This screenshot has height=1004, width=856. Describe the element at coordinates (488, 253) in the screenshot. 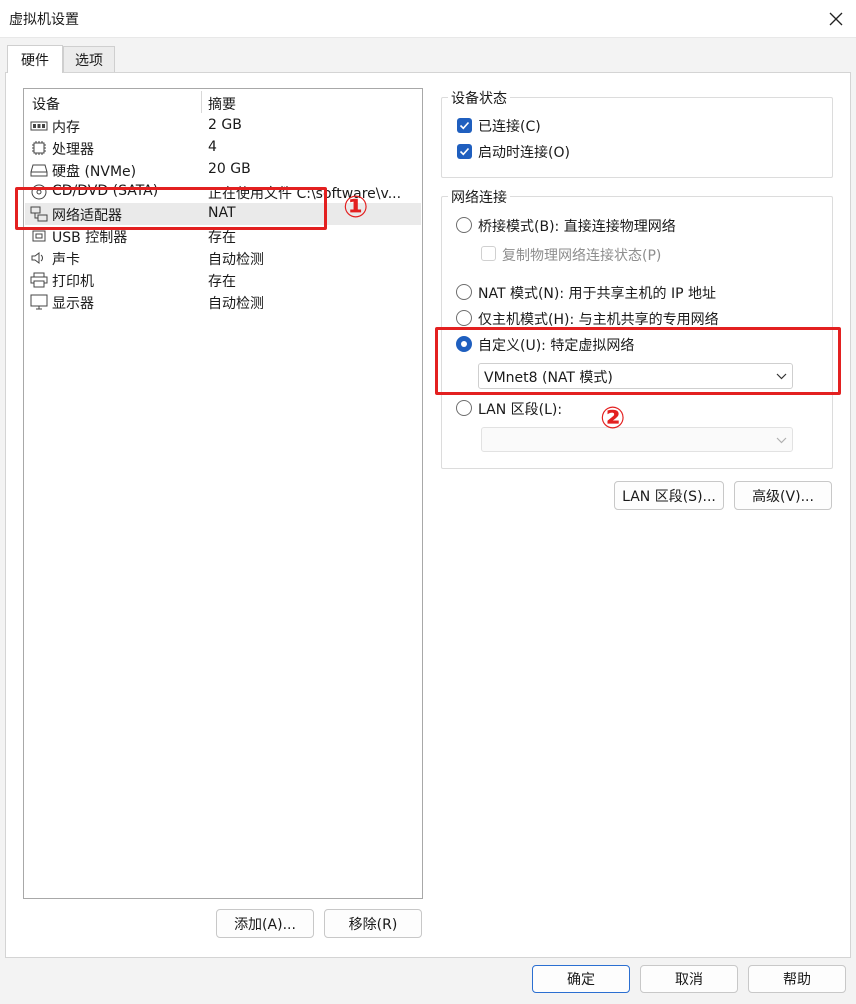

I see `replicate-state-checkbox` at that location.